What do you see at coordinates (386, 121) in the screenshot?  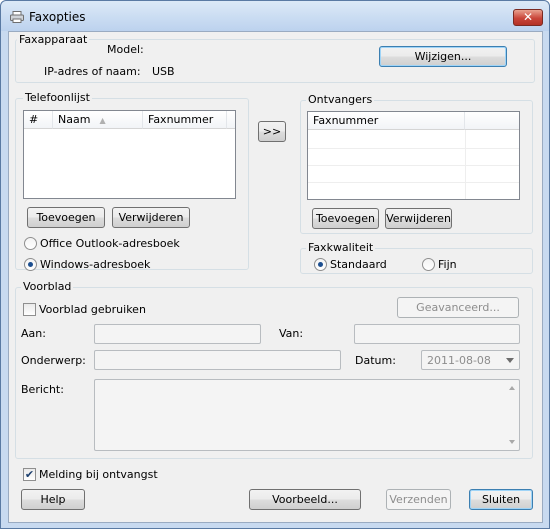 I see `column-header-faxnummer-recipients: Faxnummer` at bounding box center [386, 121].